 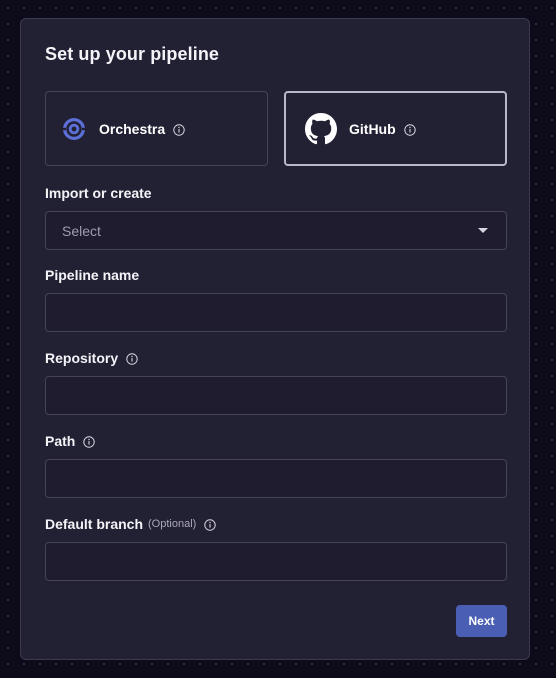 I want to click on pipeline-name-label-text: Pipeline name, so click(x=92, y=275).